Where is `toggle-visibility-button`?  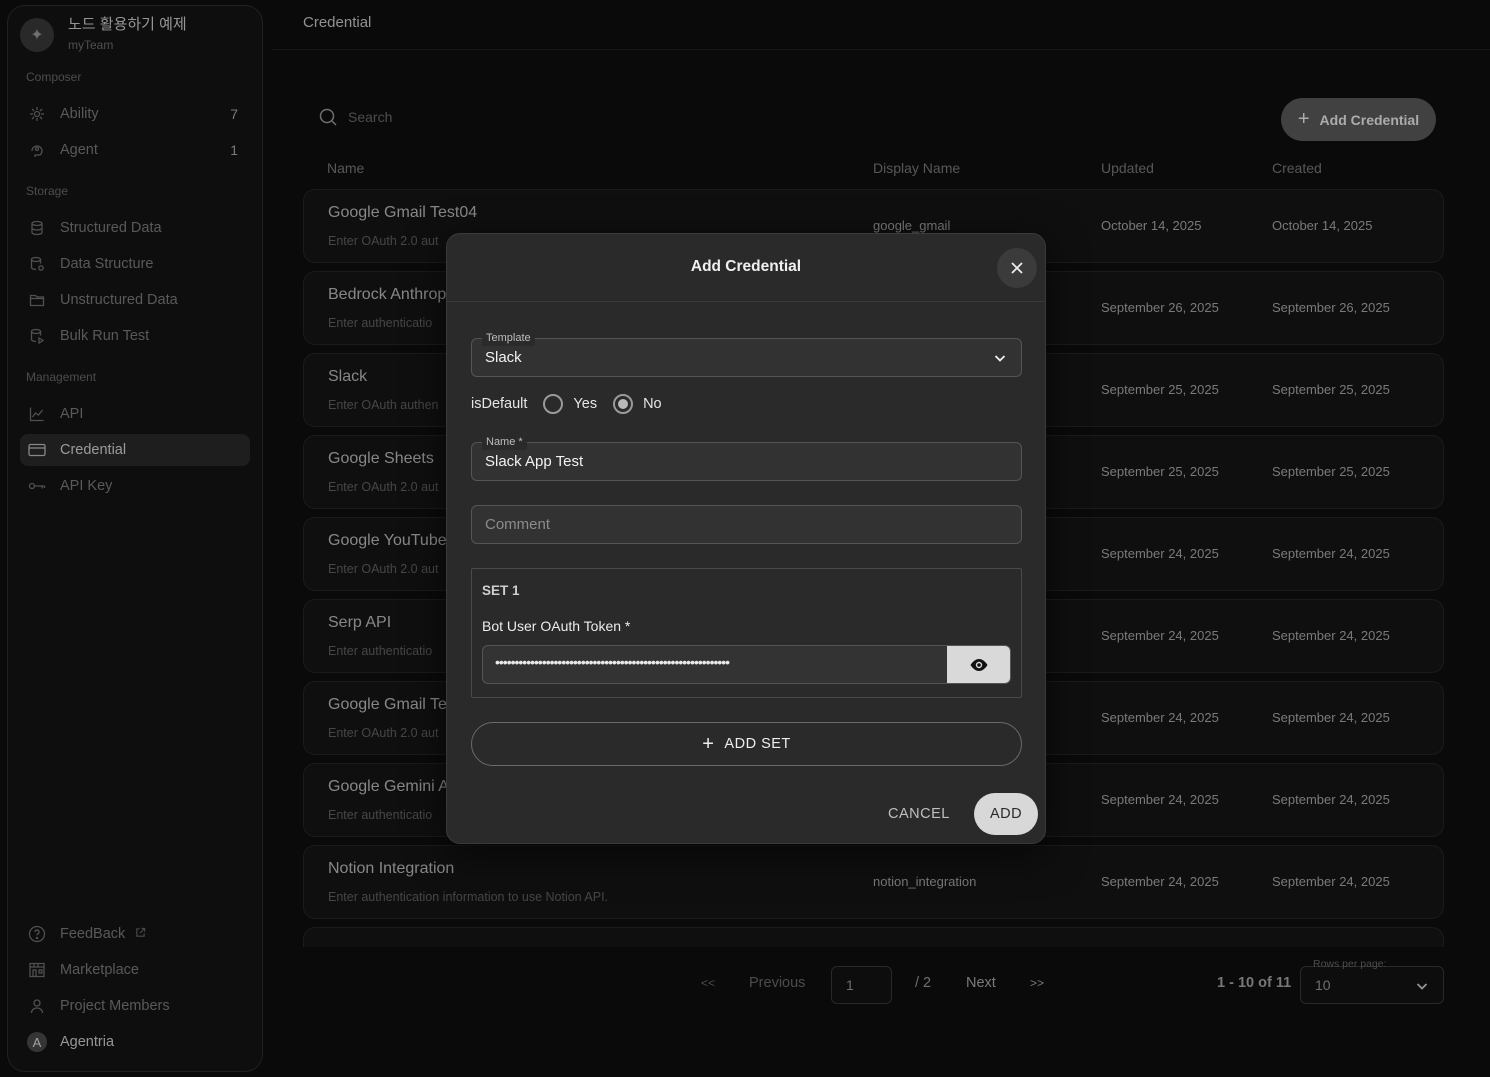
toggle-visibility-button is located at coordinates (978, 664).